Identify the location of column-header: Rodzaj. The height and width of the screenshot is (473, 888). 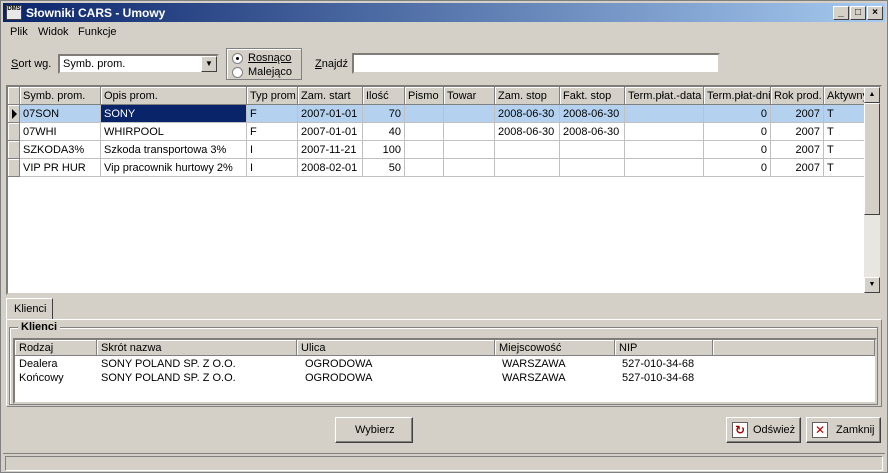
(56, 348).